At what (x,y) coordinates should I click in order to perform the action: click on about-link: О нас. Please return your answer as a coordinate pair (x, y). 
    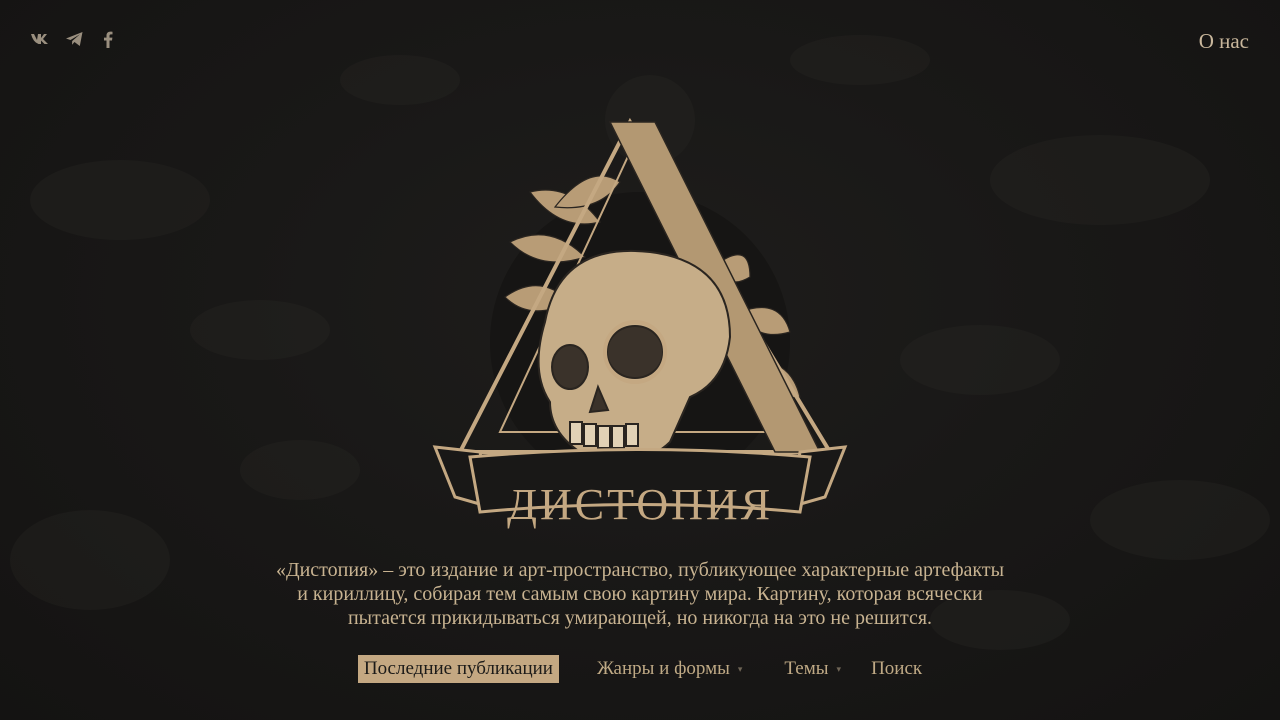
    Looking at the image, I should click on (1224, 41).